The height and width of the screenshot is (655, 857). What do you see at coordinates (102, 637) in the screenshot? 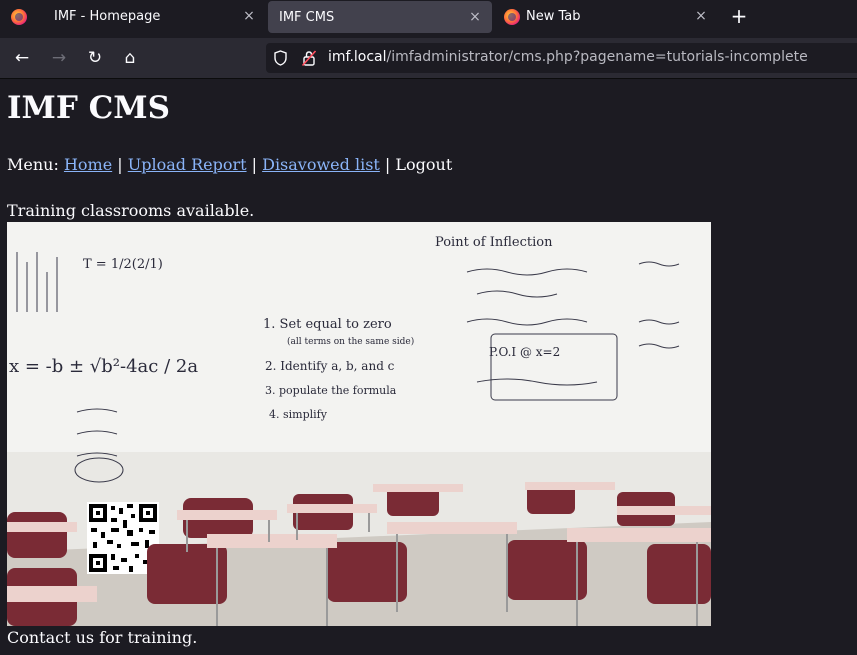
I see `contact-text: Contact us for training.` at bounding box center [102, 637].